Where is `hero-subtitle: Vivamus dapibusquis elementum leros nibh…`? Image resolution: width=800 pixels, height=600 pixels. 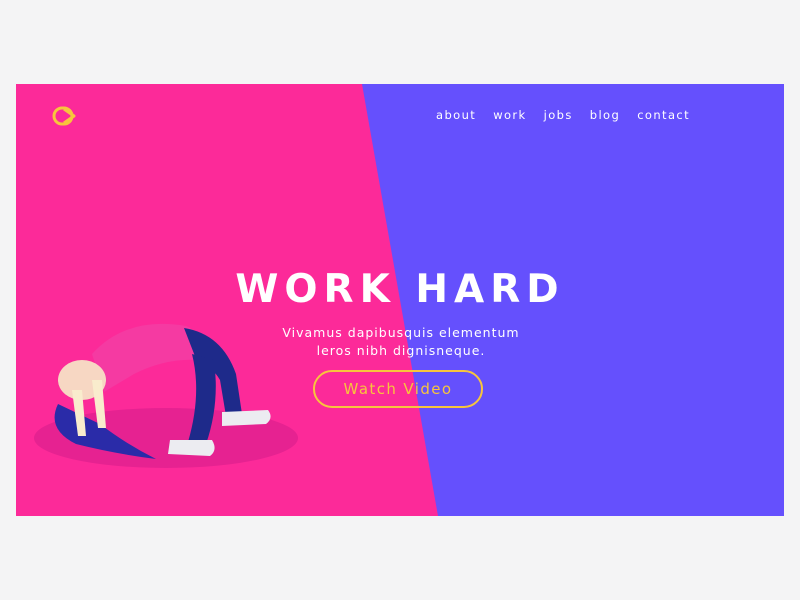
hero-subtitle: Vivamus dapibusquis elementum leros nibh… is located at coordinates (401, 342).